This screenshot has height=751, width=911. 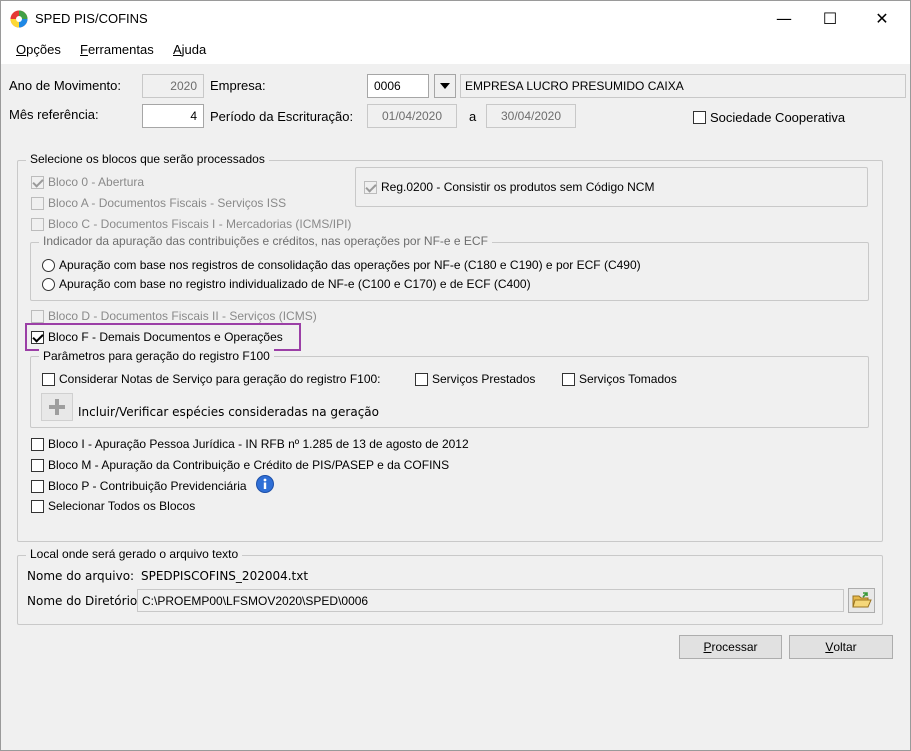 I want to click on bloco-0-checkbox: Bloco 0 - Abertura, so click(x=87, y=182).